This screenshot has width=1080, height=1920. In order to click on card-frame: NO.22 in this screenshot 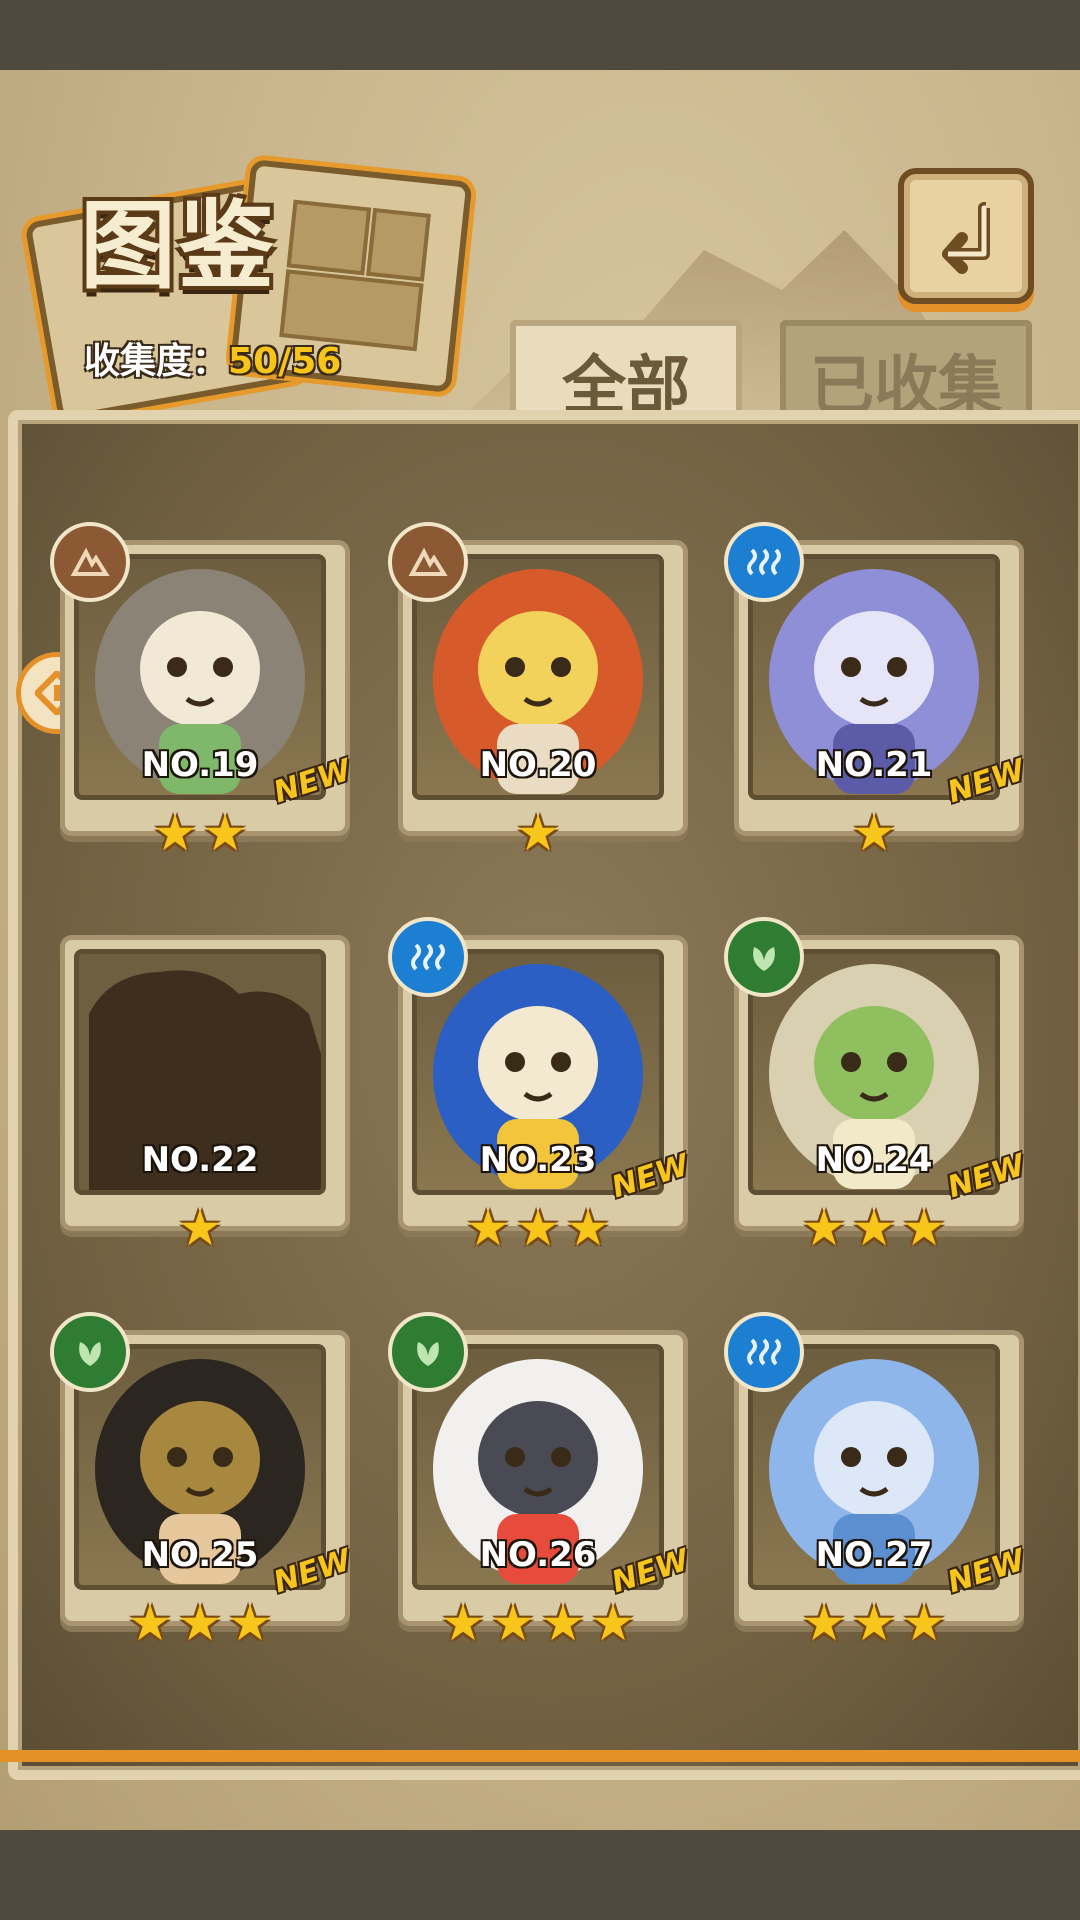, I will do `click(200, 1072)`.